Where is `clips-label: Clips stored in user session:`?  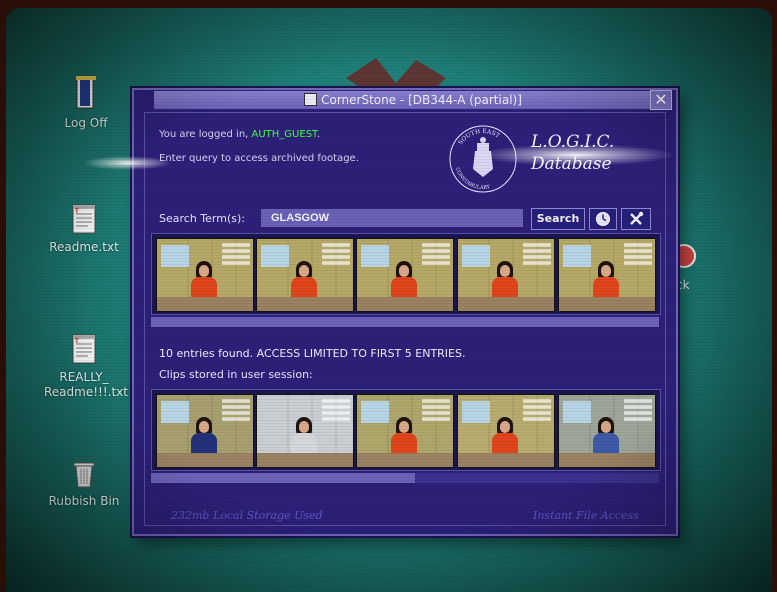
clips-label: Clips stored in user session: is located at coordinates (236, 374).